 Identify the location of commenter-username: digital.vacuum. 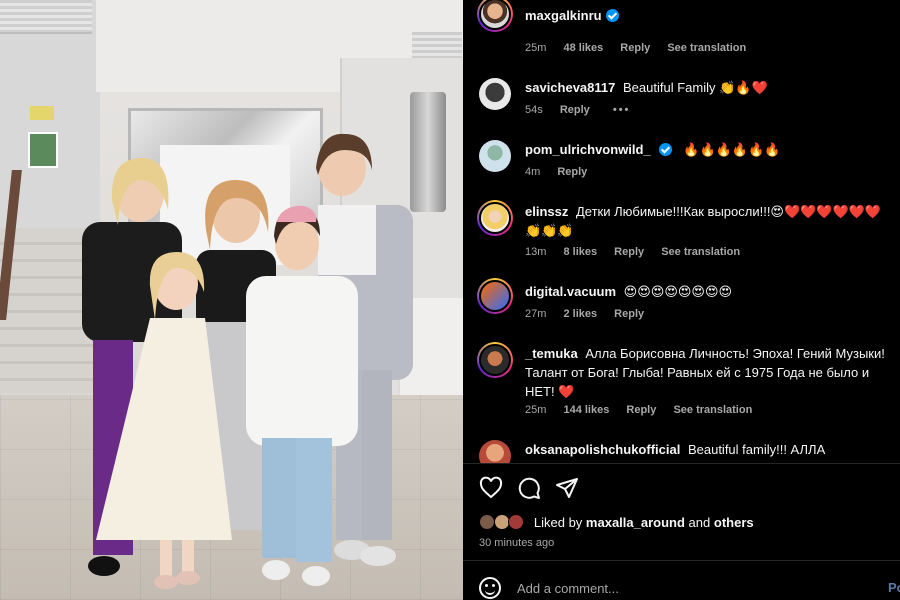
(570, 291).